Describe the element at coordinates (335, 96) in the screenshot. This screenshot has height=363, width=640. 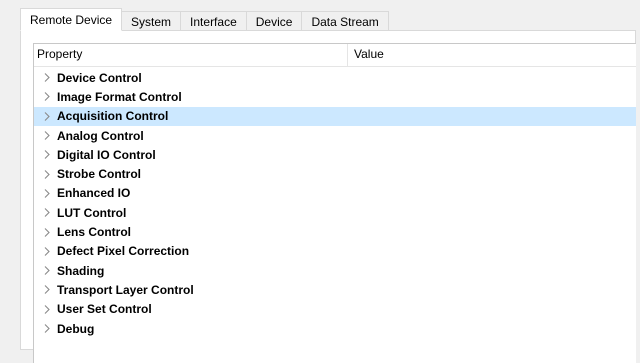
I see `tree-row: Image Format Control` at that location.